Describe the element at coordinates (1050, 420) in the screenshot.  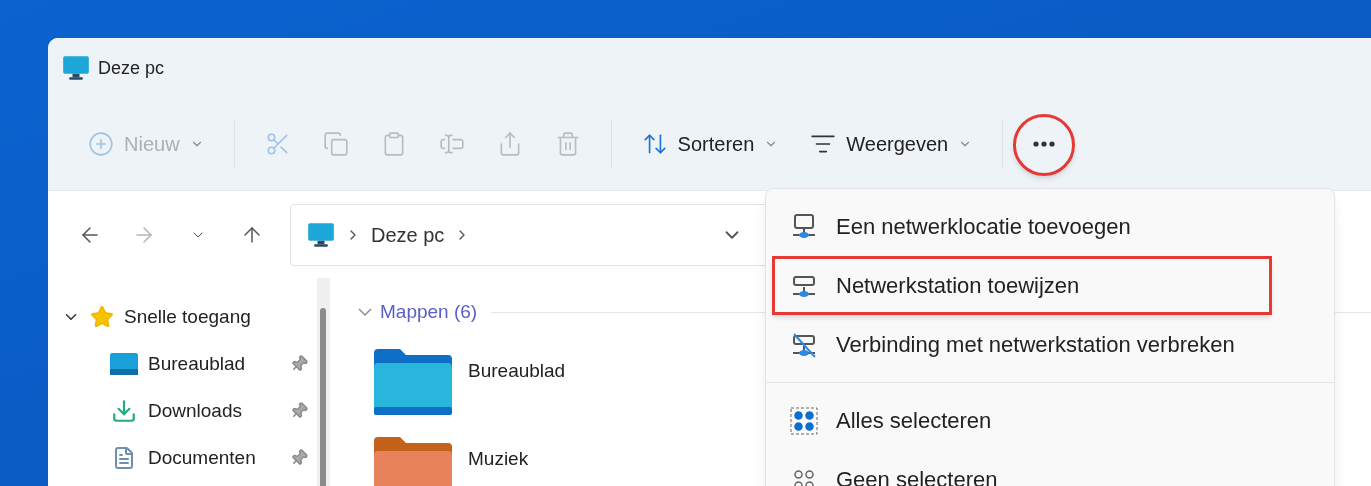
I see `menu-item: Alles selecteren` at that location.